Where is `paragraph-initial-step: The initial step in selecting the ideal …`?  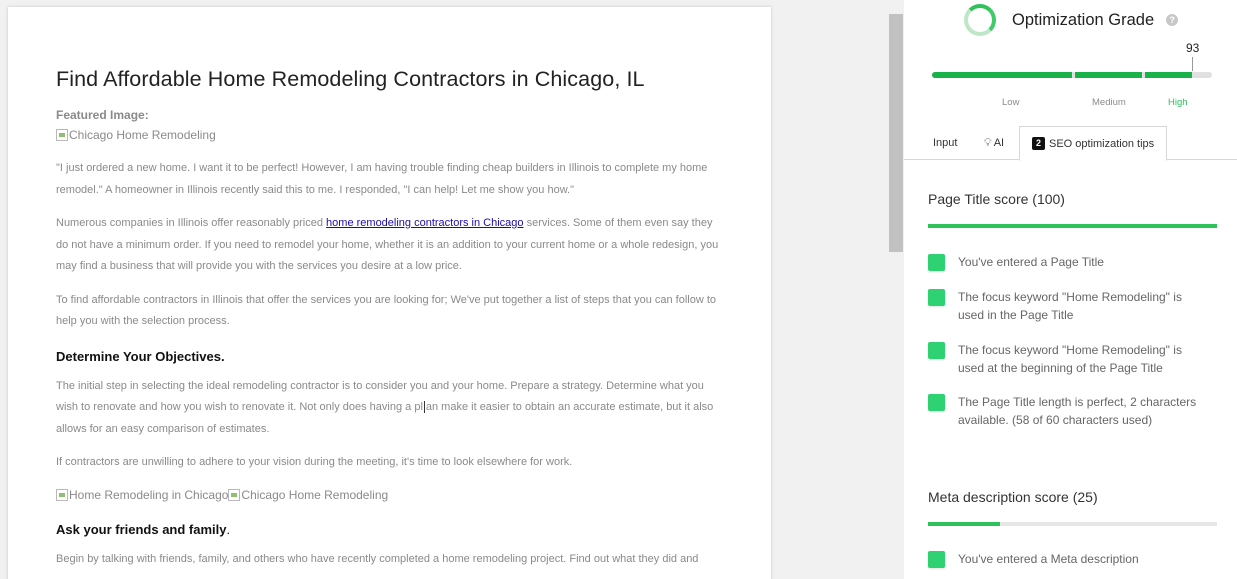
paragraph-initial-step: The initial step in selecting the ideal … is located at coordinates (389, 408).